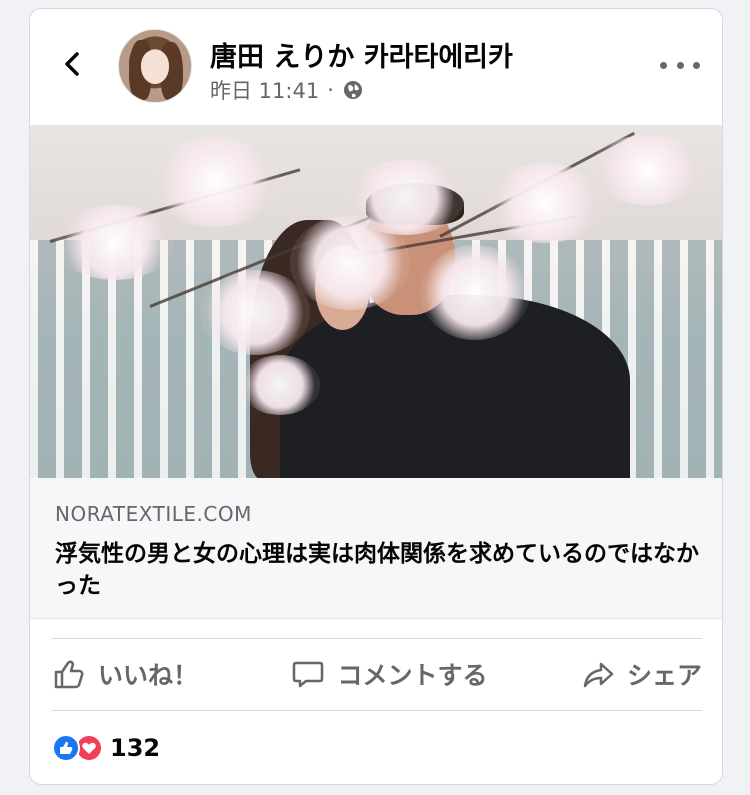  Describe the element at coordinates (412, 675) in the screenshot. I see `comment-label: コメントする` at that location.